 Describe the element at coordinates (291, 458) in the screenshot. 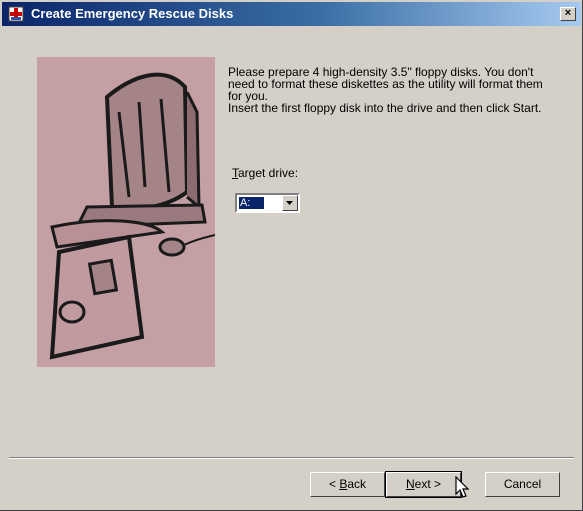

I see `button-separator` at that location.